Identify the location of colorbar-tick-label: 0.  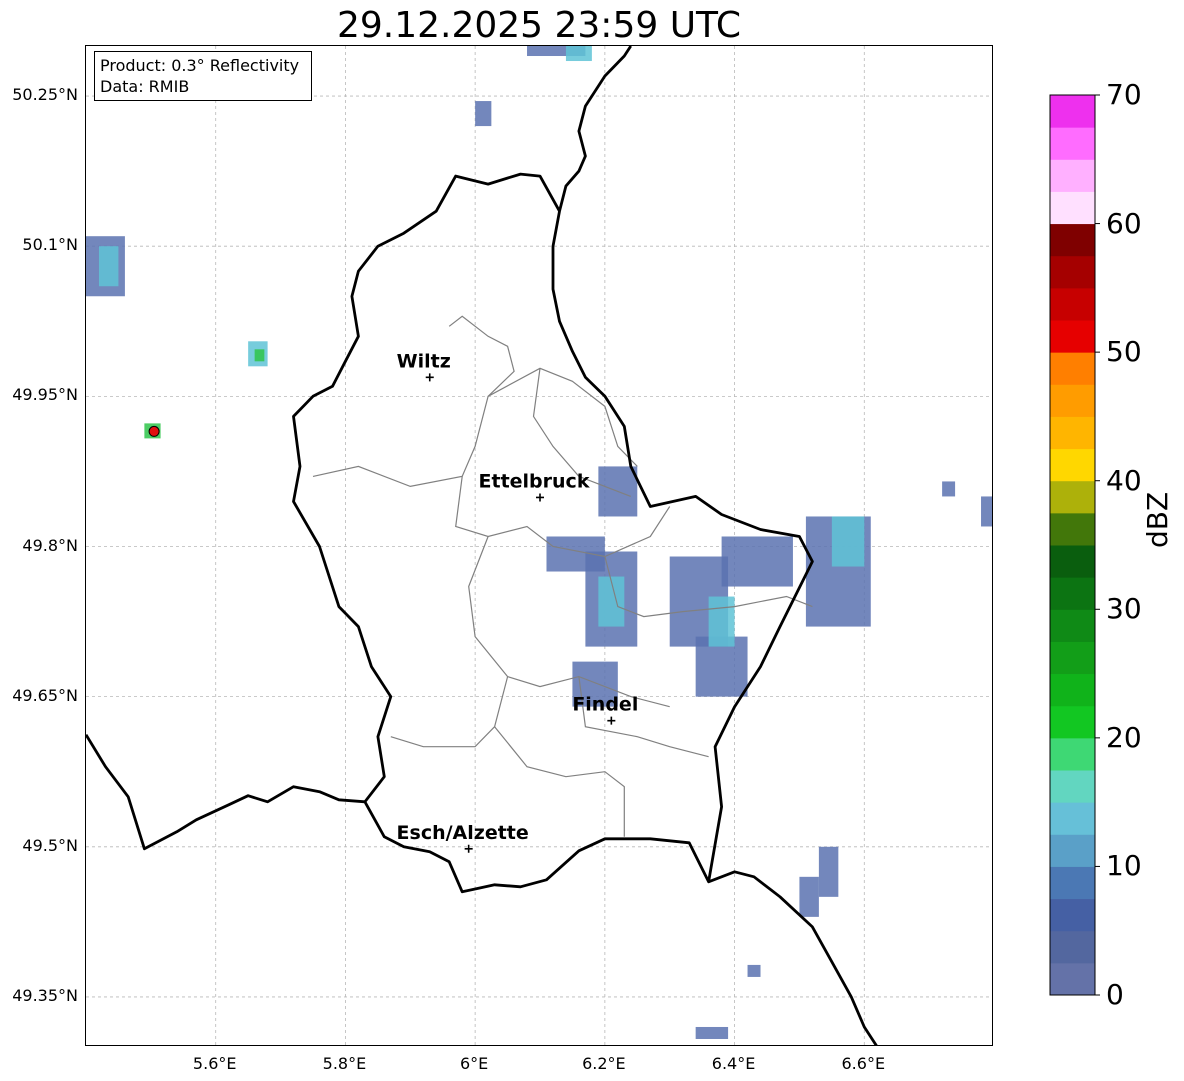
(1115, 994).